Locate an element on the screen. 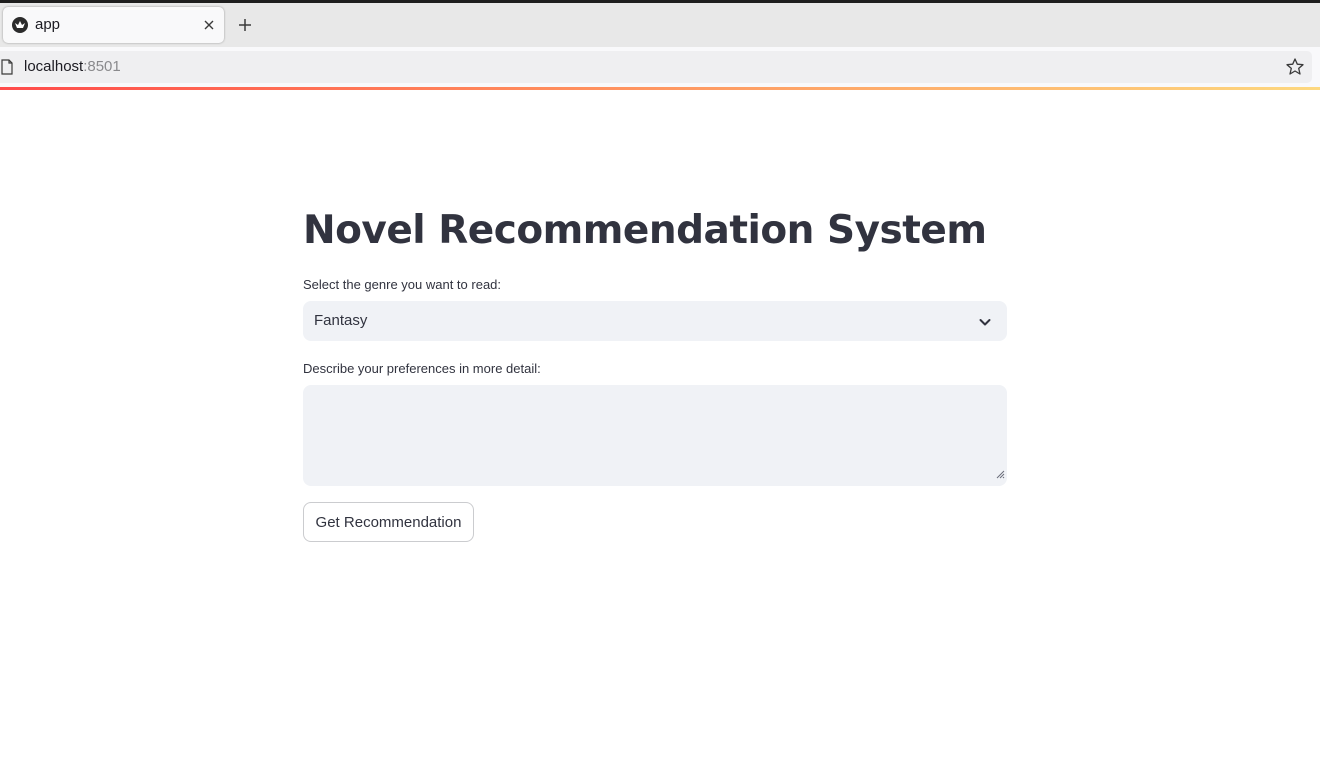 The image size is (1320, 780). bookmark-star-icon is located at coordinates (1295, 69).